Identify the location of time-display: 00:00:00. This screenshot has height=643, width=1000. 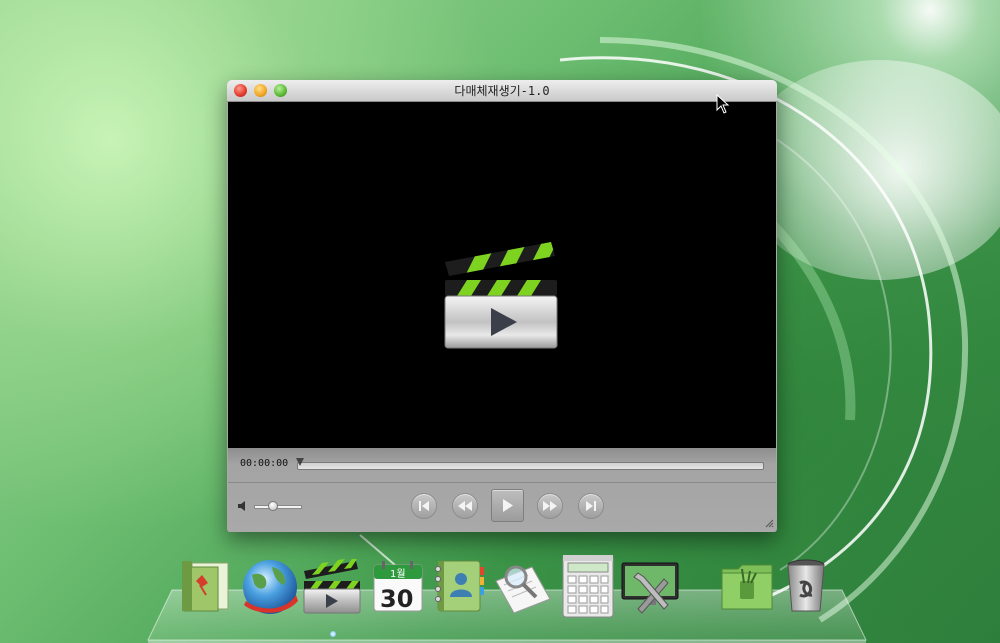
(264, 463).